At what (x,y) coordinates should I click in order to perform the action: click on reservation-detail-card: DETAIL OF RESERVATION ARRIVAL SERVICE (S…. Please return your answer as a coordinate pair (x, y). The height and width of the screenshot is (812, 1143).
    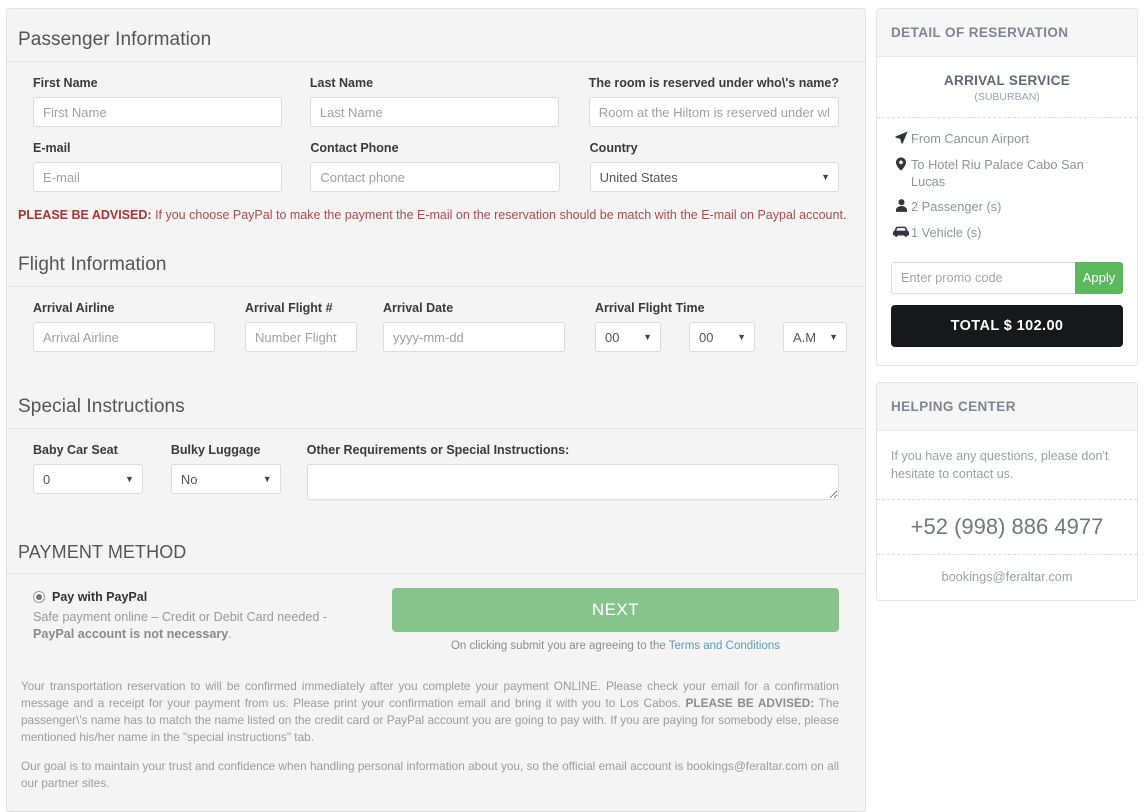
    Looking at the image, I should click on (1007, 187).